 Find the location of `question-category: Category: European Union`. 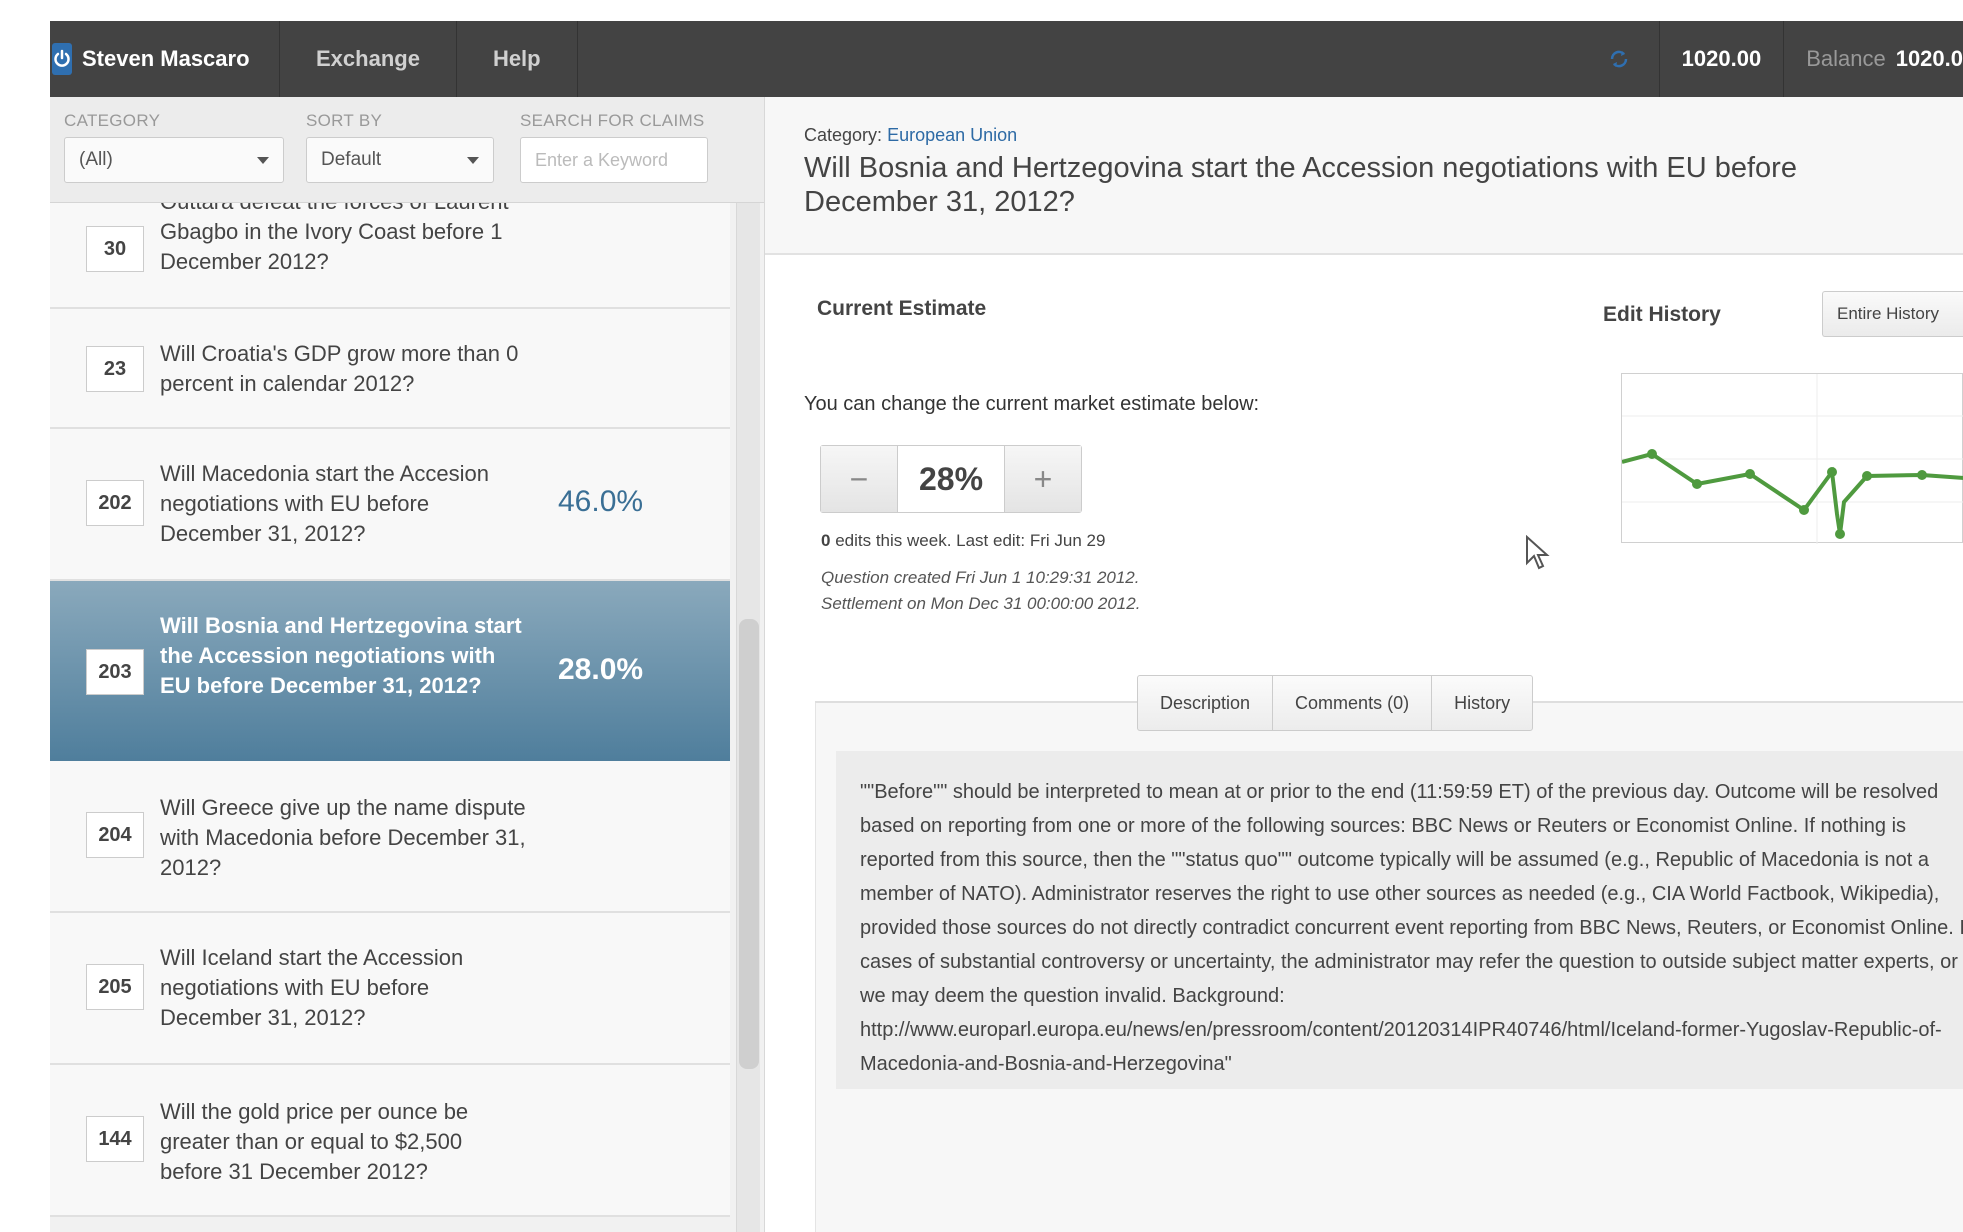

question-category: Category: European Union is located at coordinates (910, 135).